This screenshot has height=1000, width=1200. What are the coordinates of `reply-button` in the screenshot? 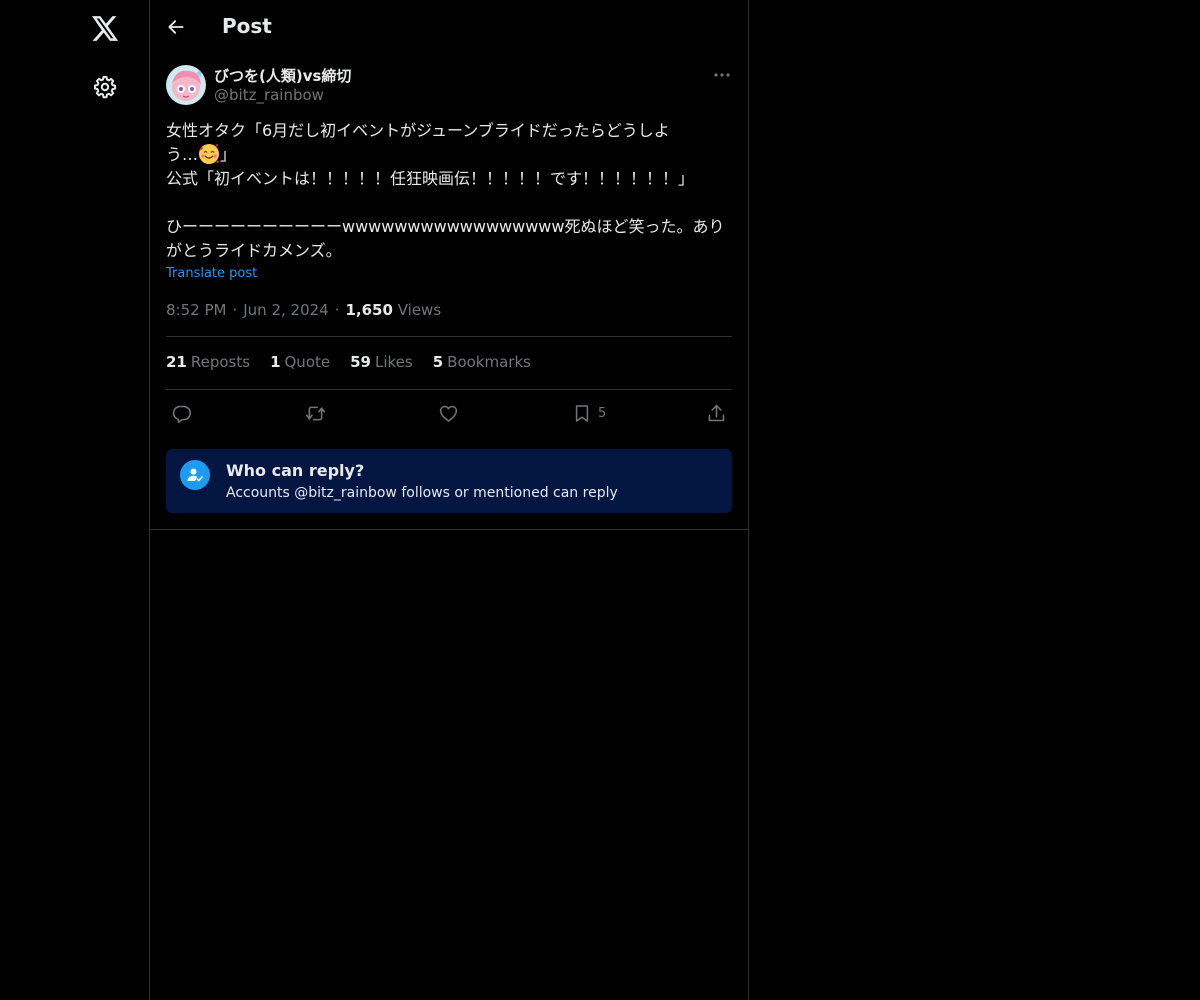 It's located at (181, 413).